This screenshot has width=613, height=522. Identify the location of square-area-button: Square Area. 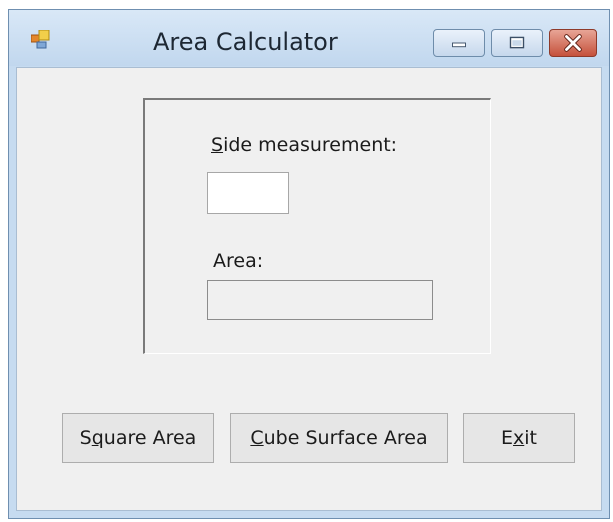
(138, 438).